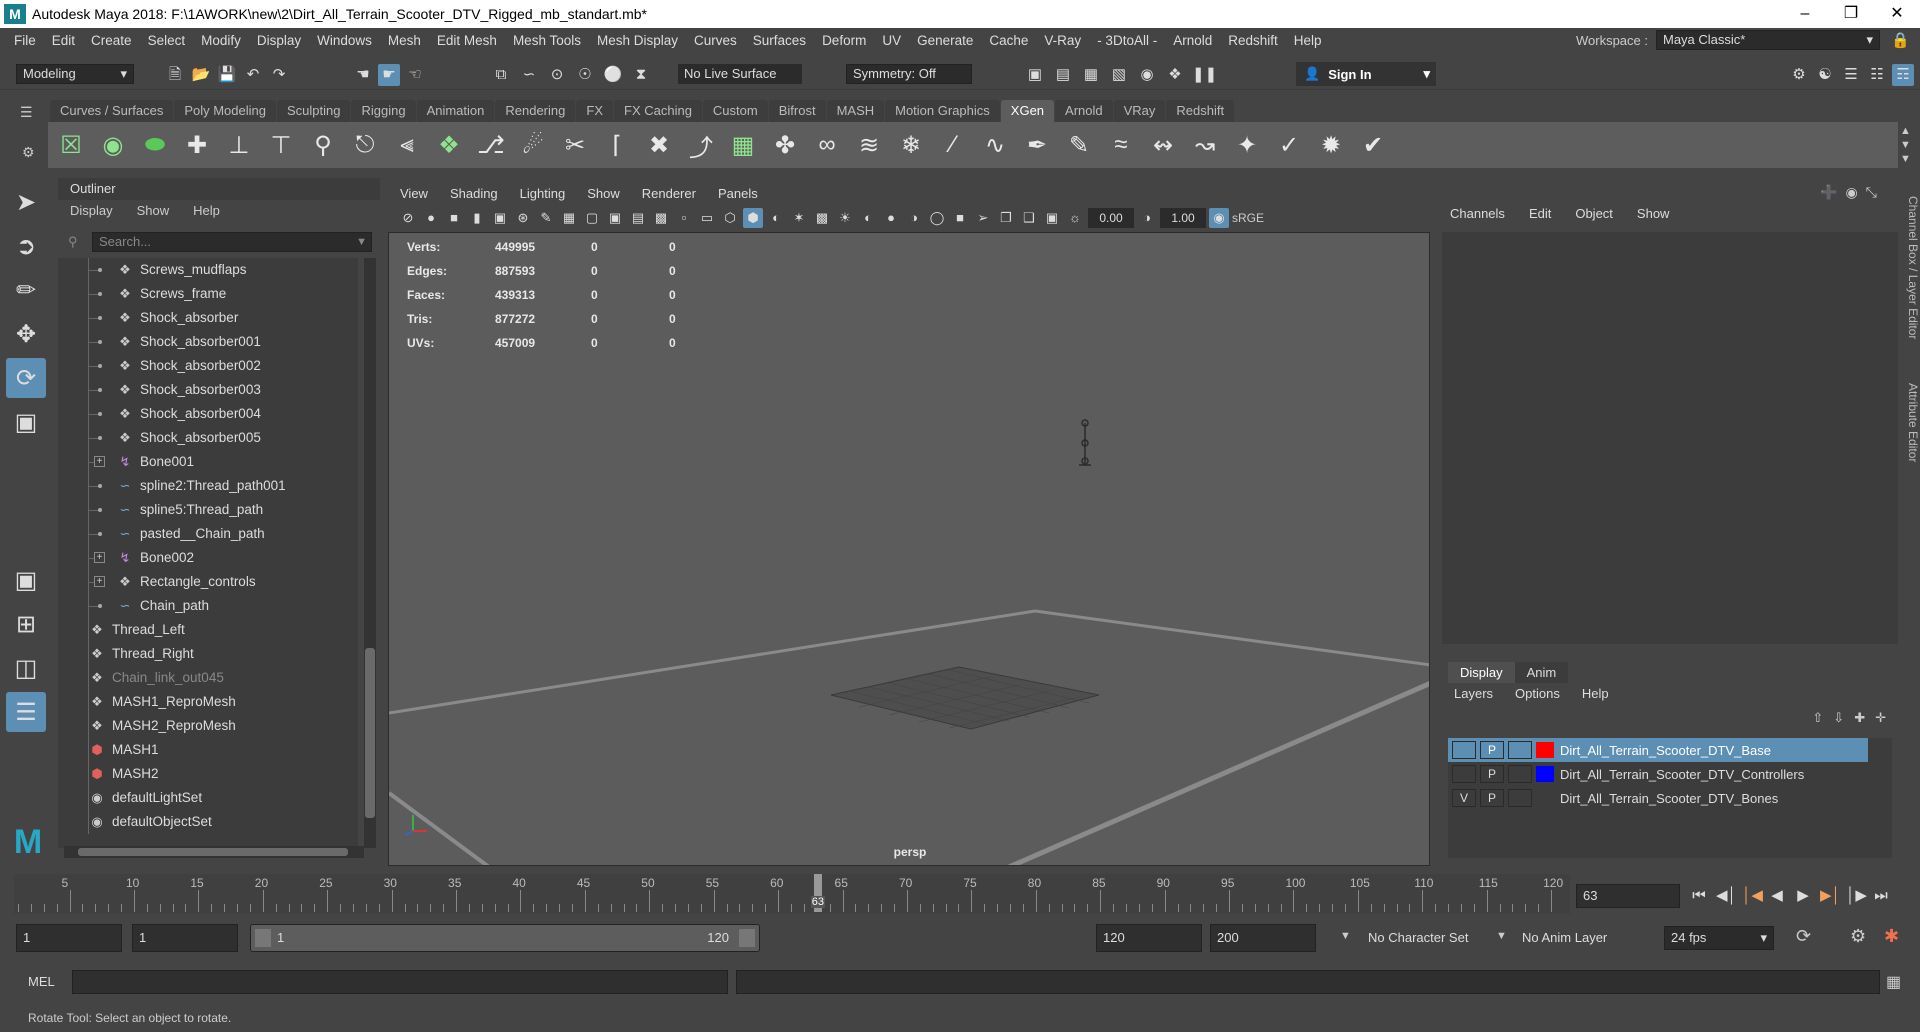  What do you see at coordinates (208, 702) in the screenshot?
I see `outliner-row: ❖ MASH1_ReproMesh` at bounding box center [208, 702].